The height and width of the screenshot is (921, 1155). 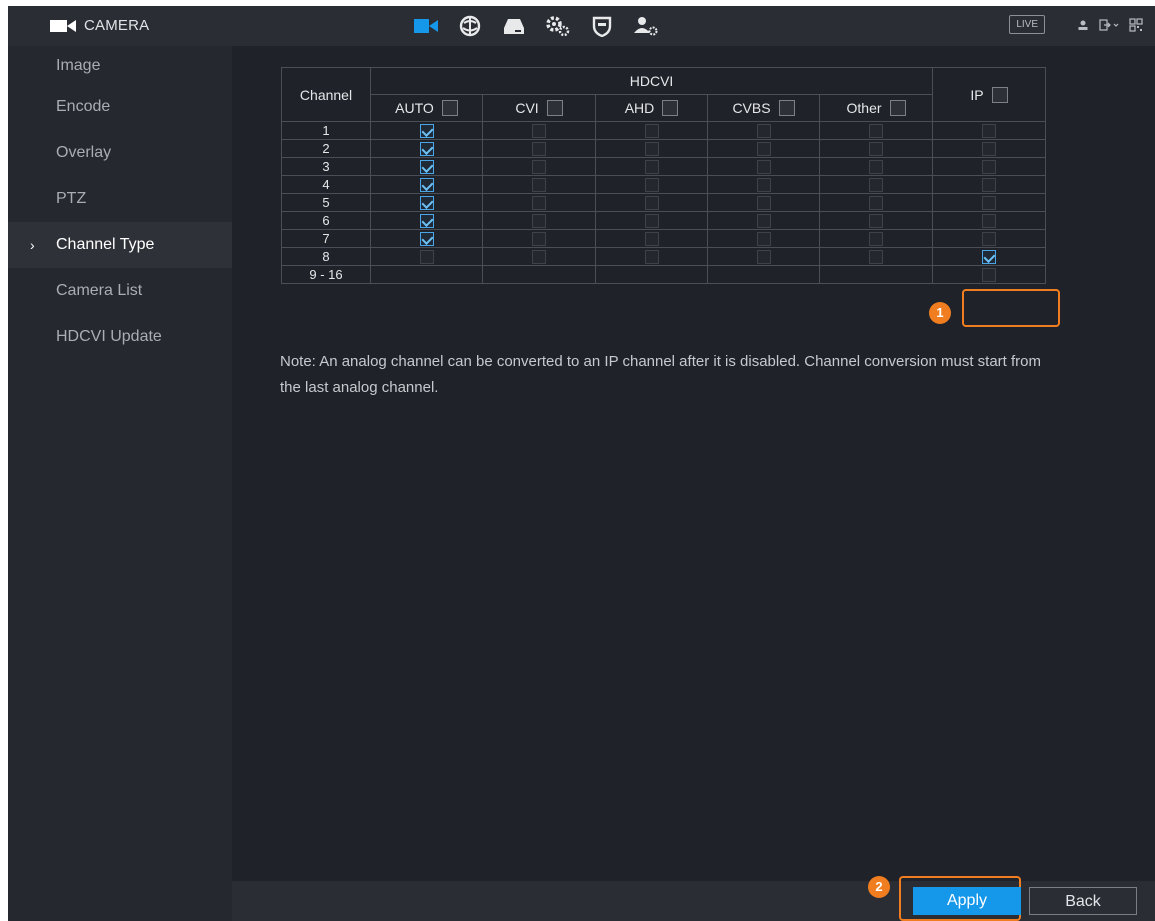 I want to click on sidebar-item-channel-type: › Channel Type, so click(x=120, y=245).